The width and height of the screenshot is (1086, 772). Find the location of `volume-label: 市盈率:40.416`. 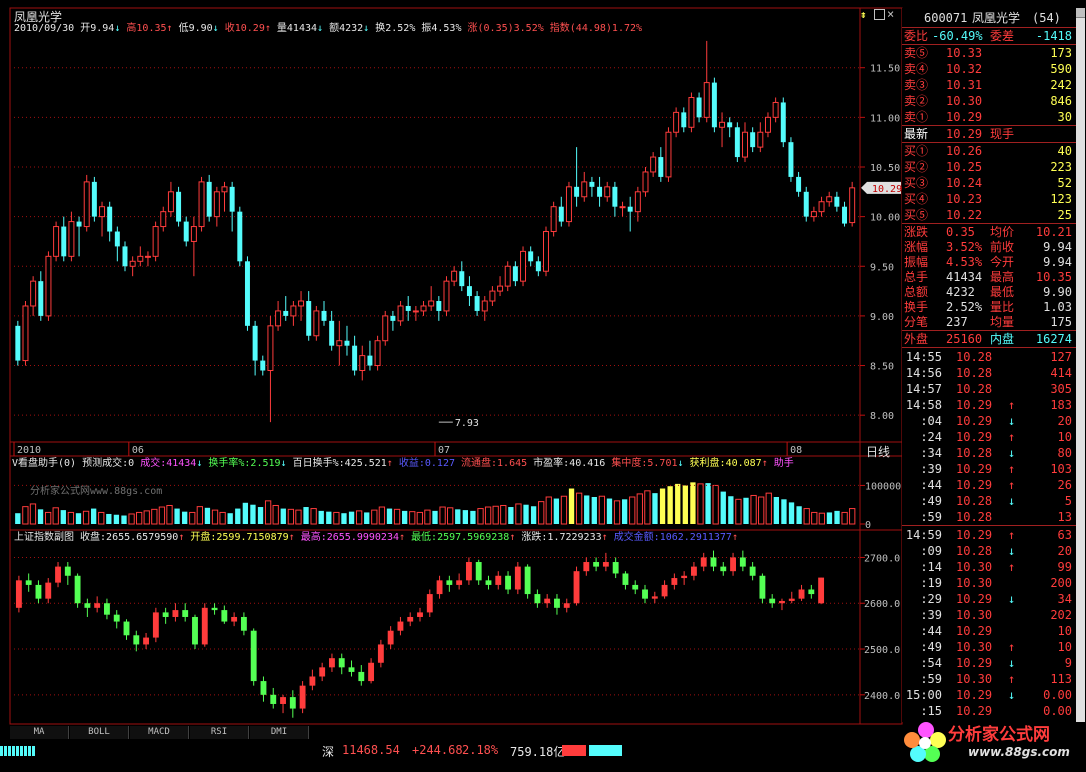

volume-label: 市盈率:40.416 is located at coordinates (569, 463).